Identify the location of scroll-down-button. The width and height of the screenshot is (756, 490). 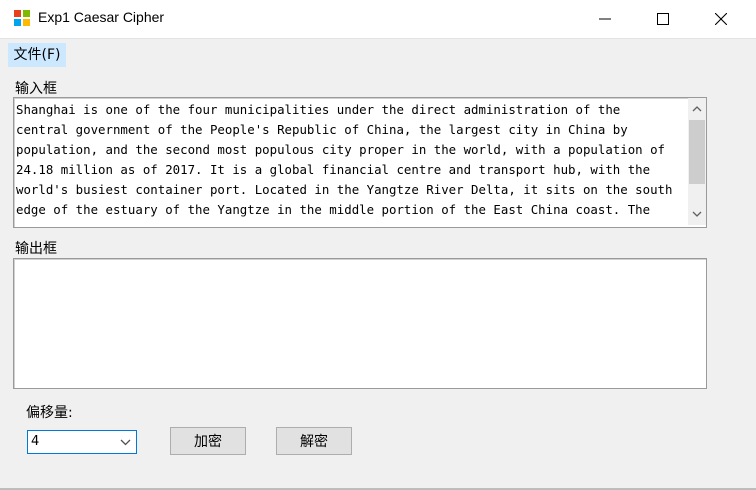
(697, 214).